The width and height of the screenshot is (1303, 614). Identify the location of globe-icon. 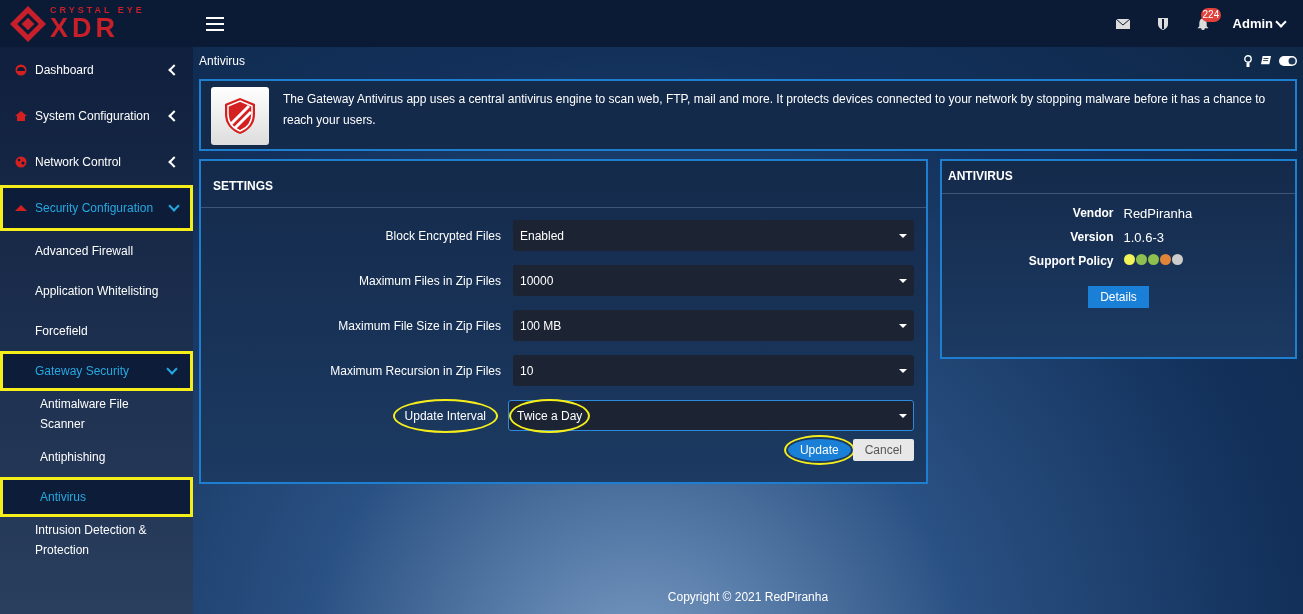
(21, 162).